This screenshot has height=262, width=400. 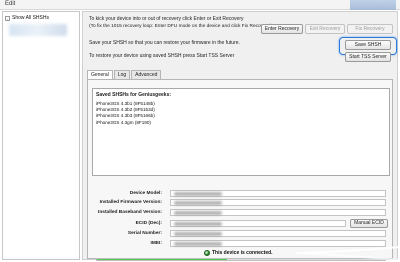 I want to click on firmware-value, so click(x=278, y=202).